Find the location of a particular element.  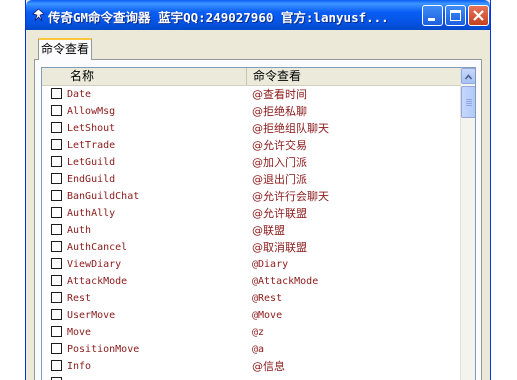

list-item: AuthAlly @允许联盟 is located at coordinates (251, 213).